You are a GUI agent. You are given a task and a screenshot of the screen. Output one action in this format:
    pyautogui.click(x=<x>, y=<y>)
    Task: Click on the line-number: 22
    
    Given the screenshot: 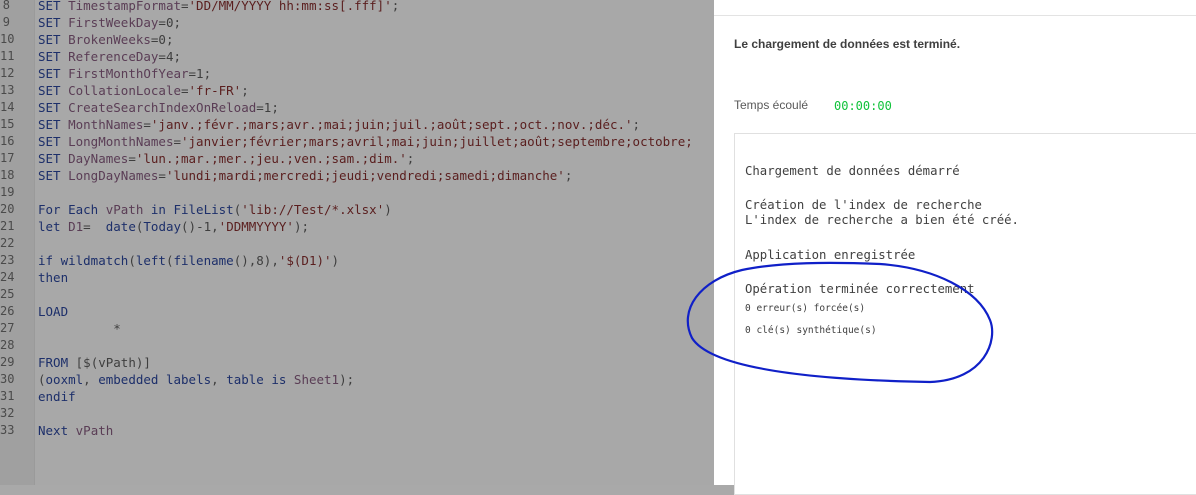 What is the action you would take?
    pyautogui.click(x=7, y=243)
    